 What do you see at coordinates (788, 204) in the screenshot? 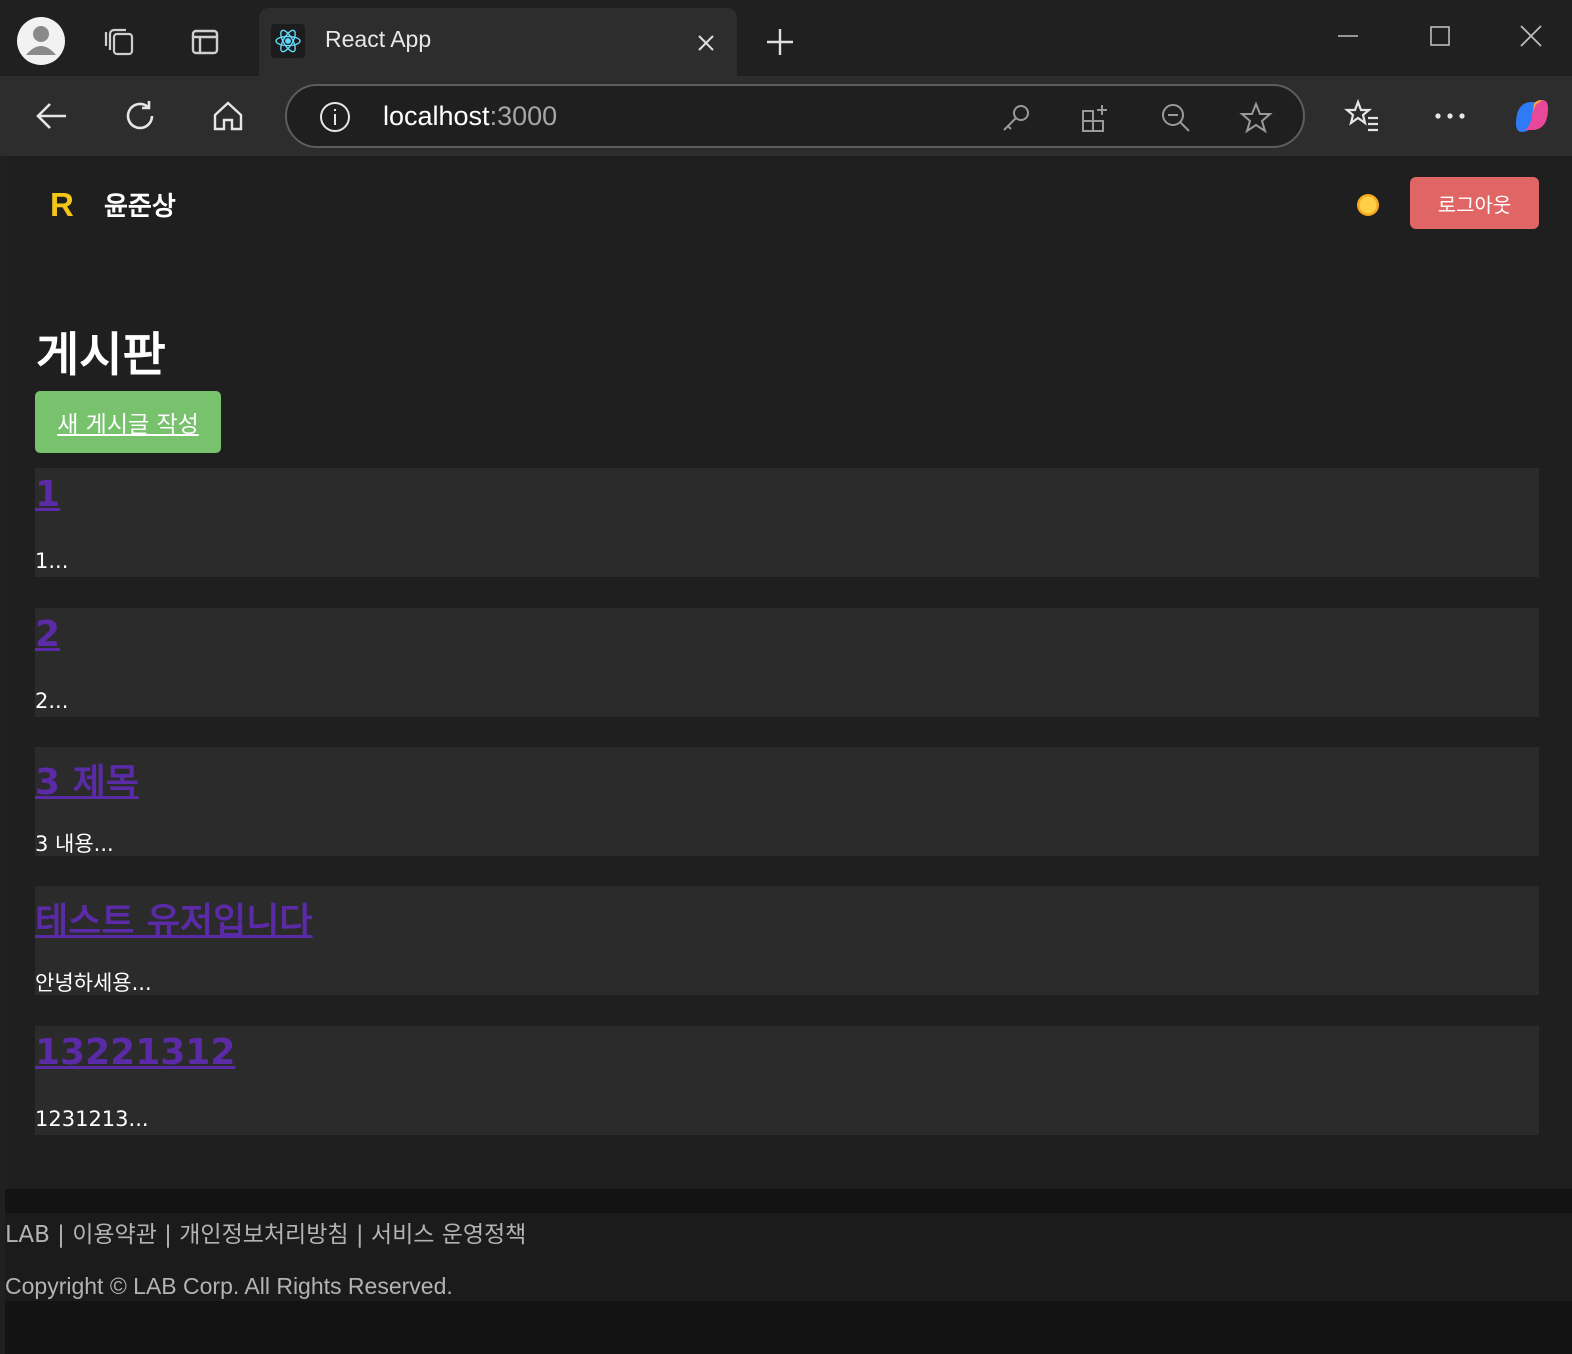
I see `app-header: R 윤준상 로그아웃` at bounding box center [788, 204].